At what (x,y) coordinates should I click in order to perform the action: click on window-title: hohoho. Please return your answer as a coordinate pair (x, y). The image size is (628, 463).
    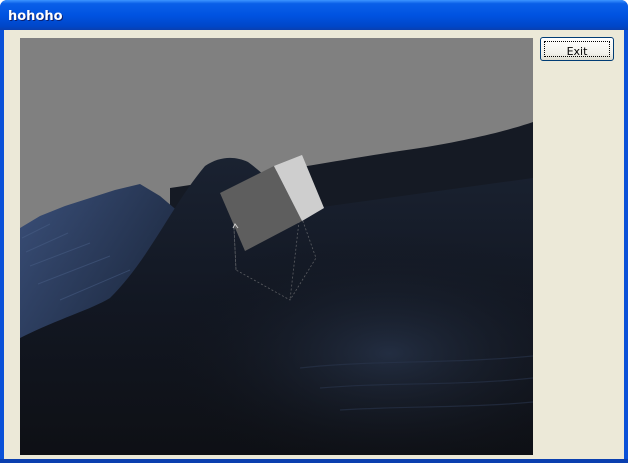
    Looking at the image, I should click on (35, 16).